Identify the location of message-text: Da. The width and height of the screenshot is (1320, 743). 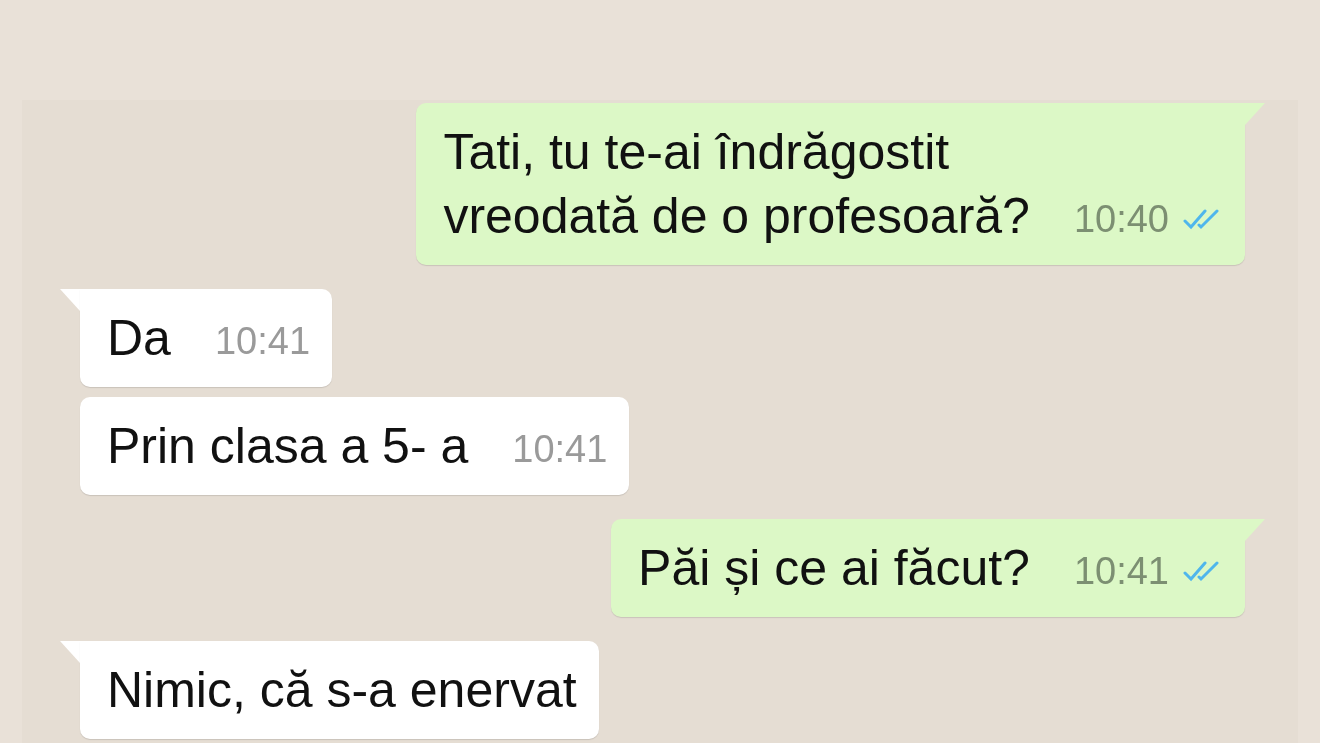
(139, 338).